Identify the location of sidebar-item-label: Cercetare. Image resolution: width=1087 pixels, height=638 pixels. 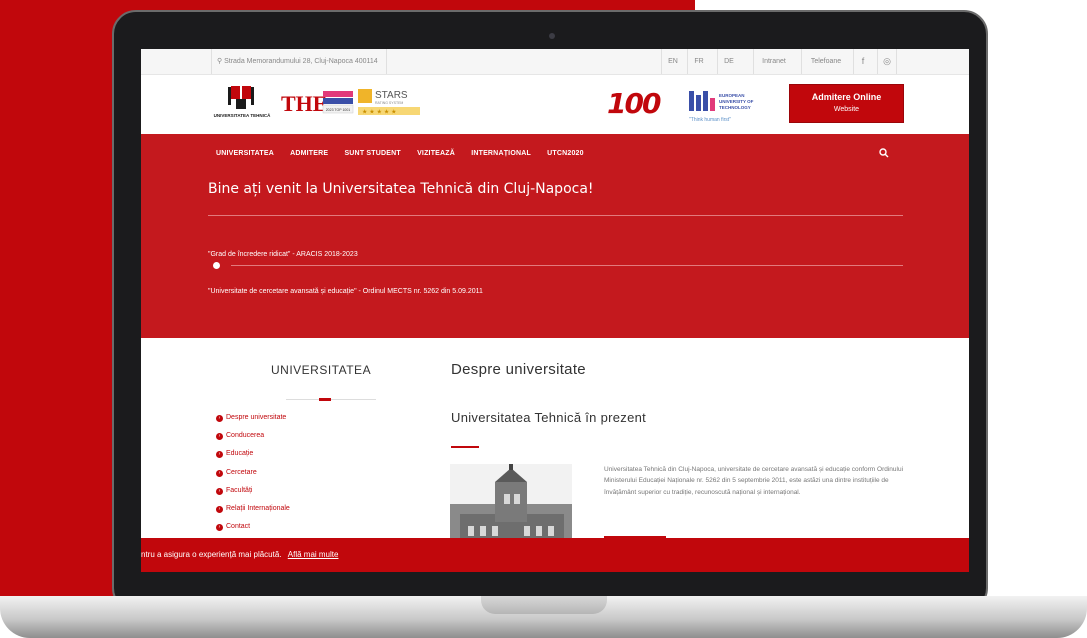
(241, 472).